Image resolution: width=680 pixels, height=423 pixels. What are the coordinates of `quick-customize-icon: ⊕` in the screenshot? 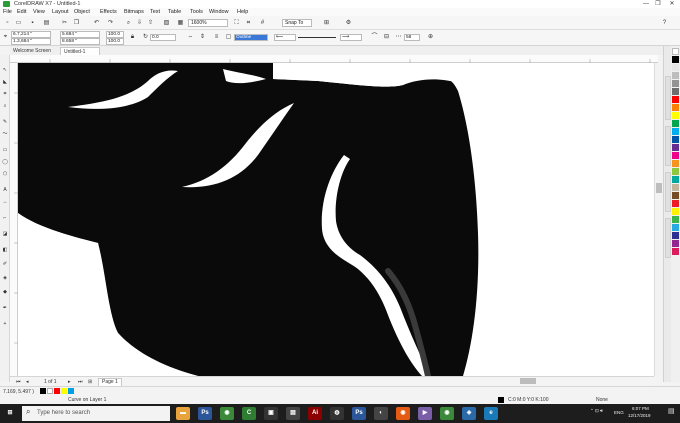 It's located at (430, 37).